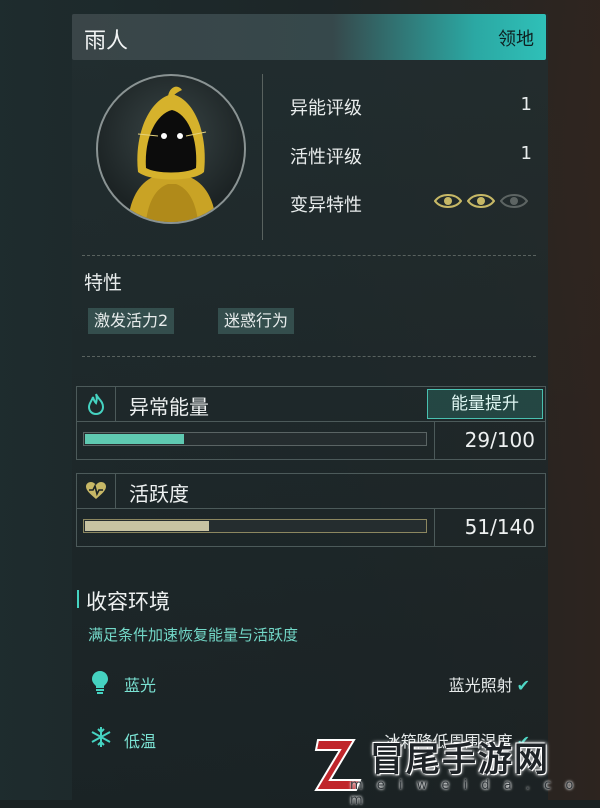 This screenshot has width=600, height=808. I want to click on environment-description: 满足条件加速恢复能量与活跃度, so click(193, 634).